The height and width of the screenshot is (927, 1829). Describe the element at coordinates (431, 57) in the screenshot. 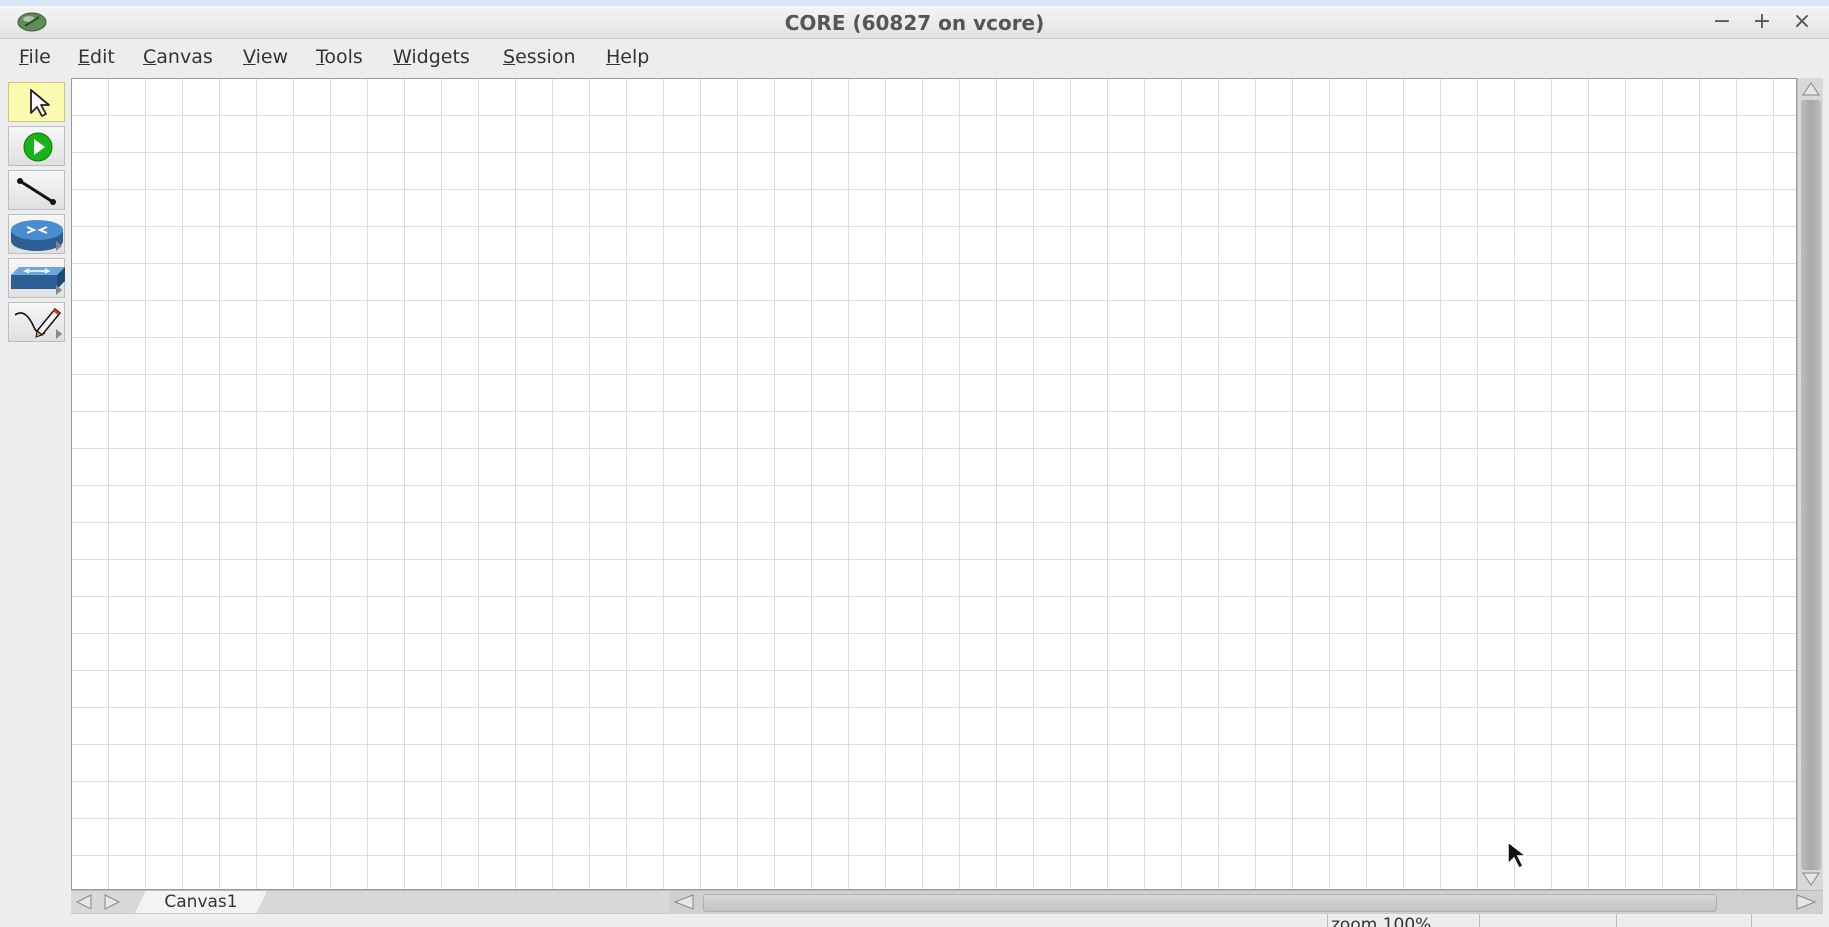

I see `menu-widgets: Widgets` at that location.